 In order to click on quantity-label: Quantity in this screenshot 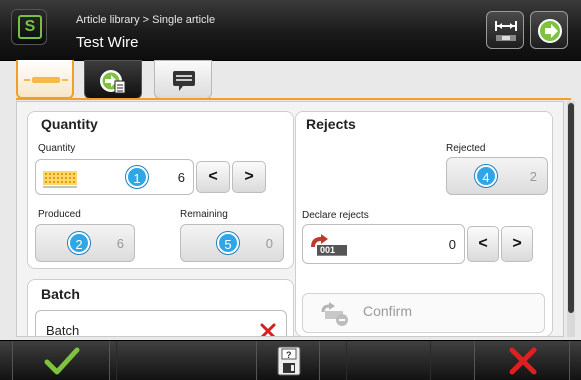, I will do `click(57, 148)`.